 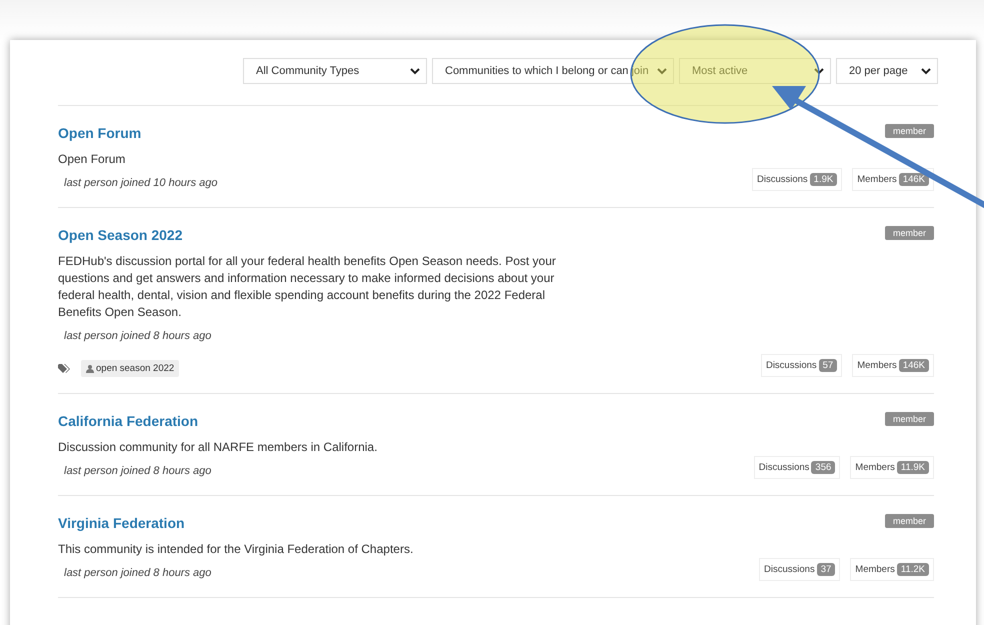 I want to click on community-title-link: California Federation, so click(x=308, y=421).